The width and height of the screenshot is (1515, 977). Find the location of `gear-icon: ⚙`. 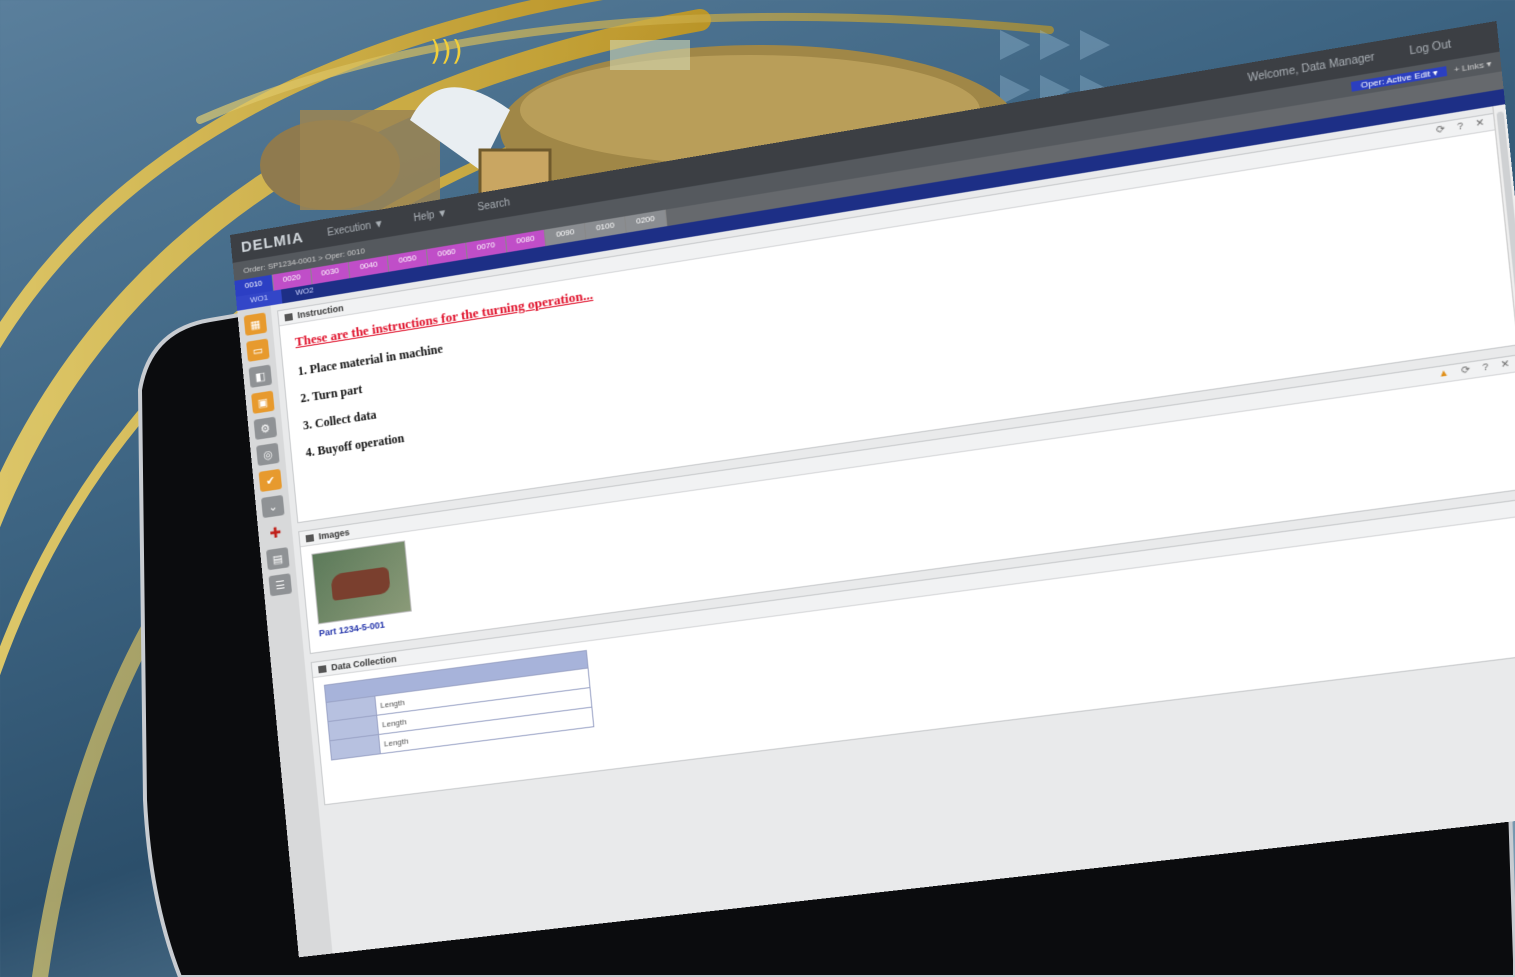

gear-icon: ⚙ is located at coordinates (265, 428).